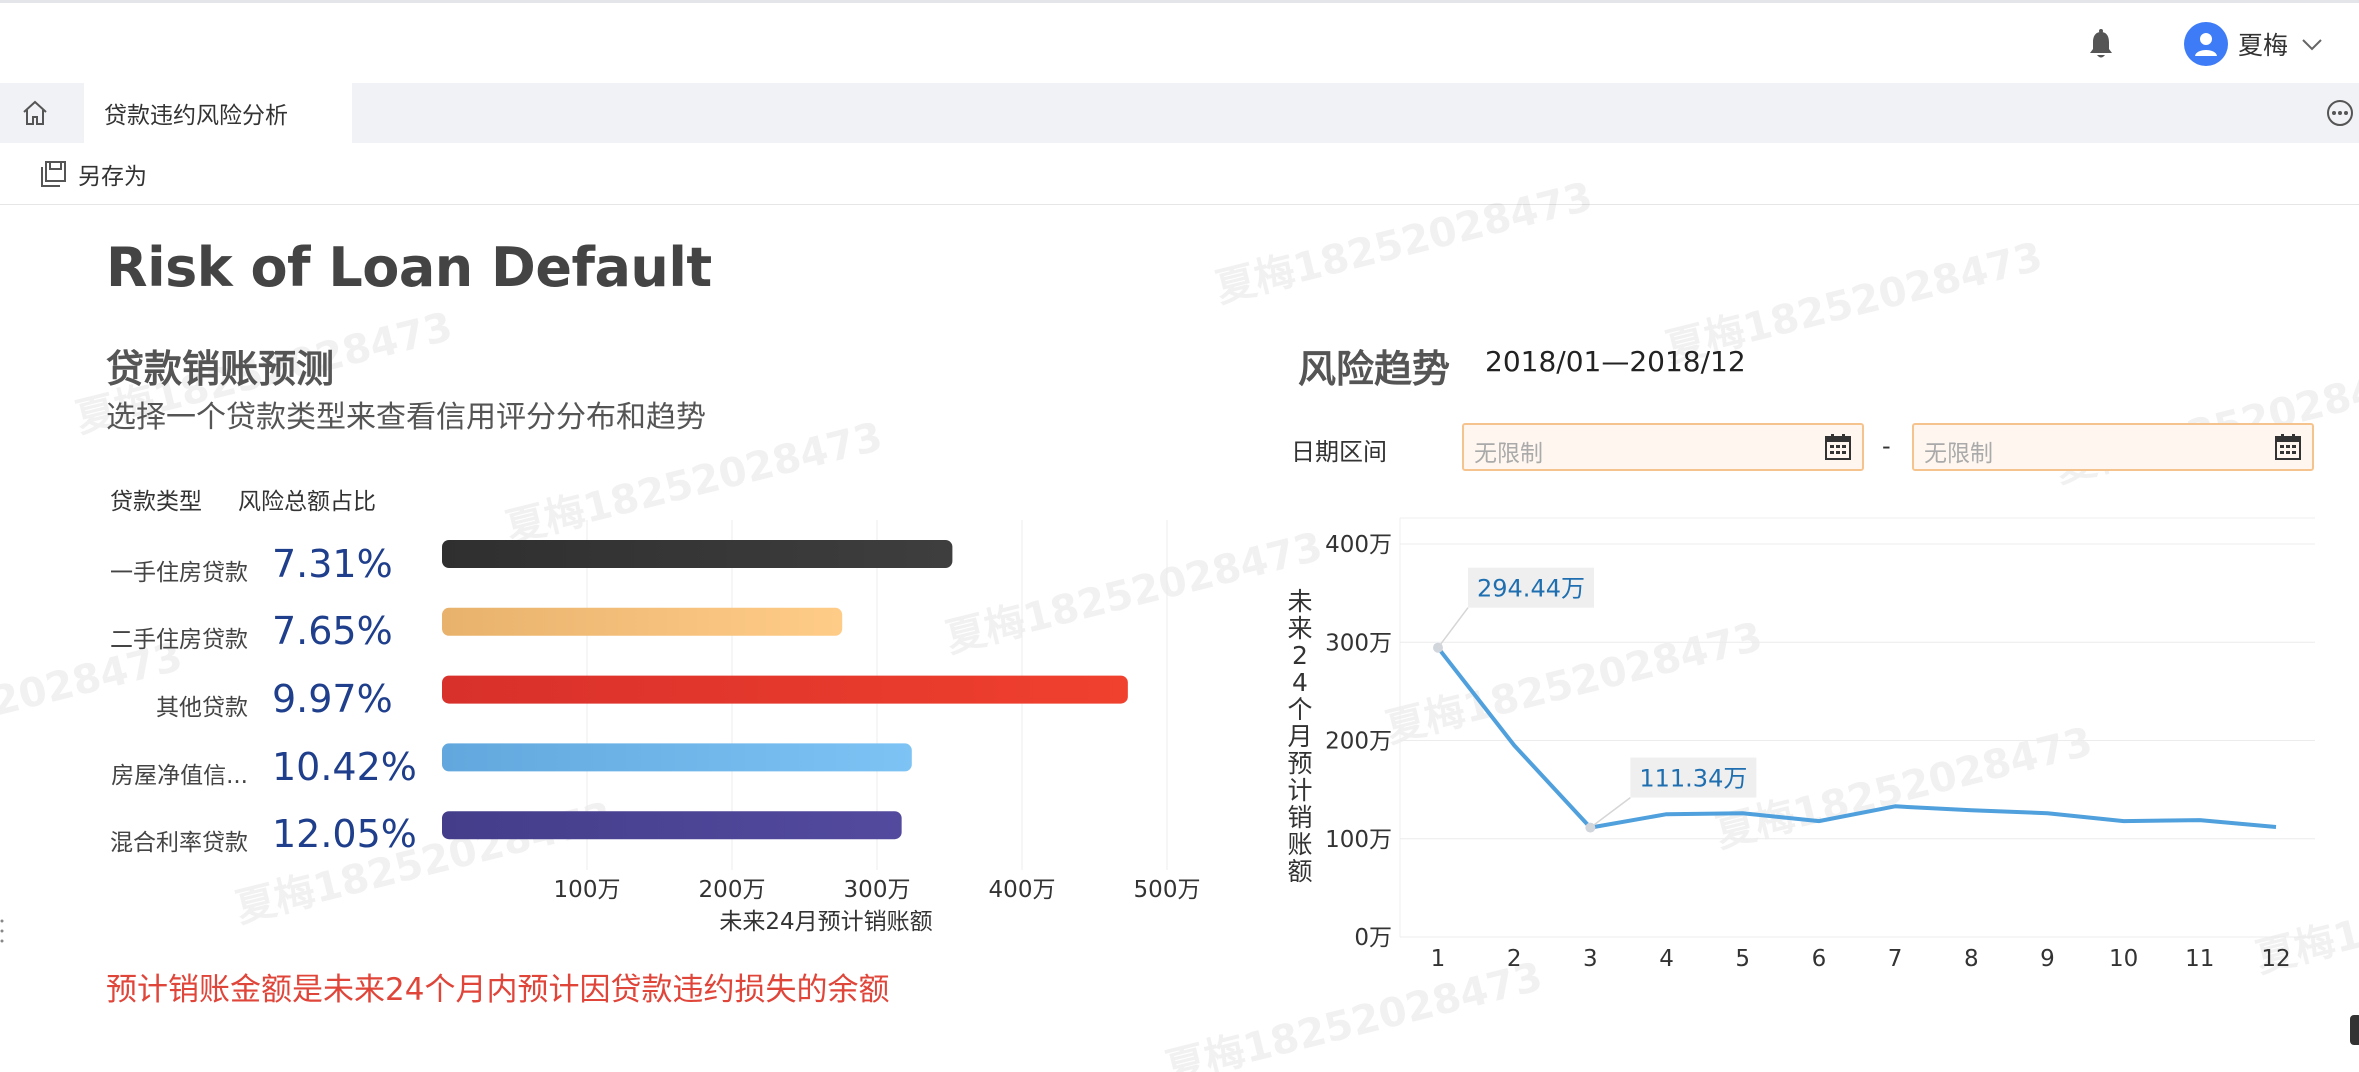  Describe the element at coordinates (1022, 890) in the screenshot. I see `x-tick-label: 400万` at that location.